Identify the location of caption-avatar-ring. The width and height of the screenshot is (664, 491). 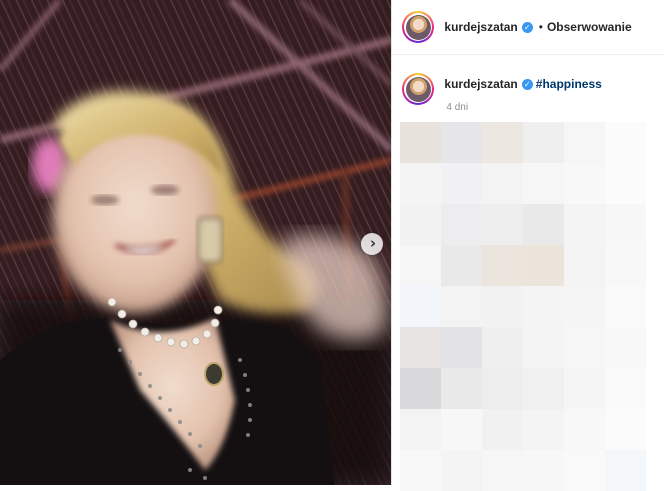
(418, 89).